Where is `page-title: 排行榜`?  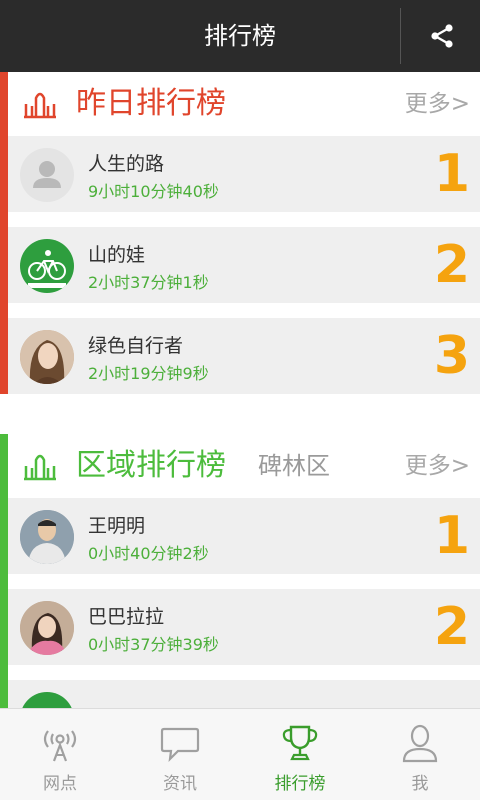 page-title: 排行榜 is located at coordinates (240, 36).